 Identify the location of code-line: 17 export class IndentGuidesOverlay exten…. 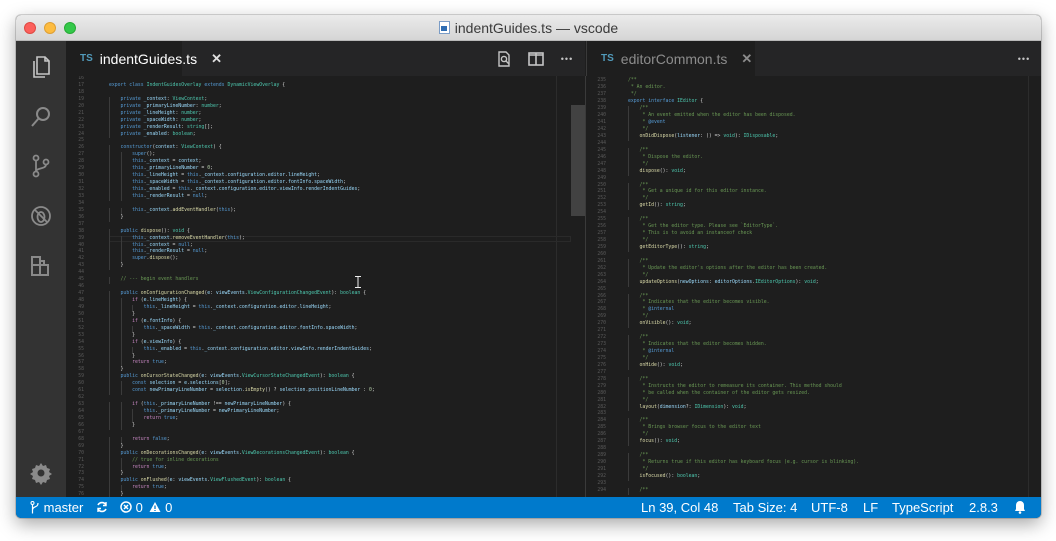
(325, 86).